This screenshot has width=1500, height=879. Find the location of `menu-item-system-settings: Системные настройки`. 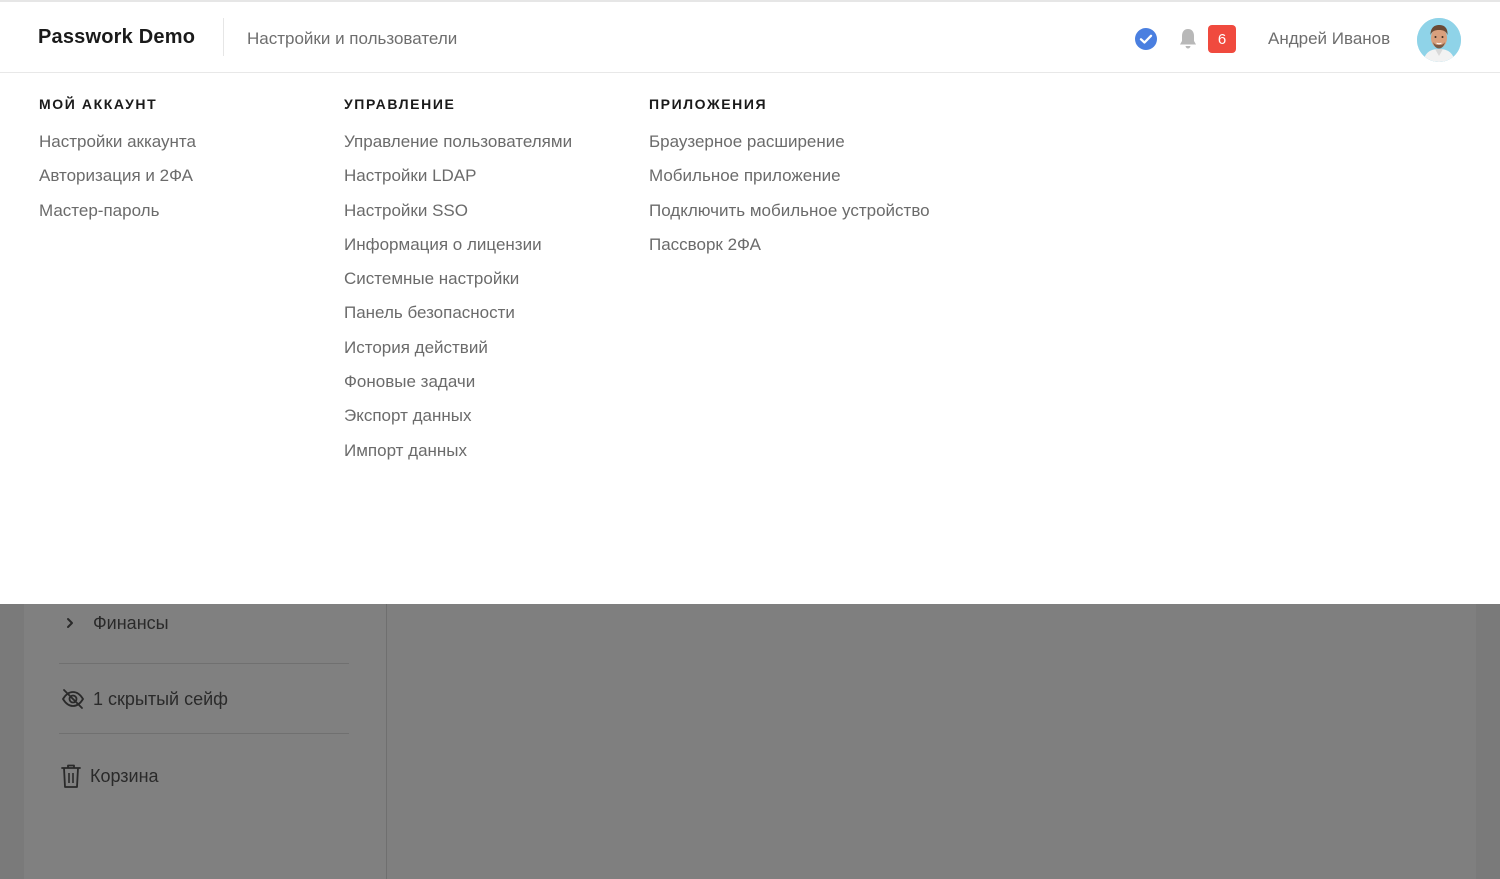

menu-item-system-settings: Системные настройки is located at coordinates (458, 284).